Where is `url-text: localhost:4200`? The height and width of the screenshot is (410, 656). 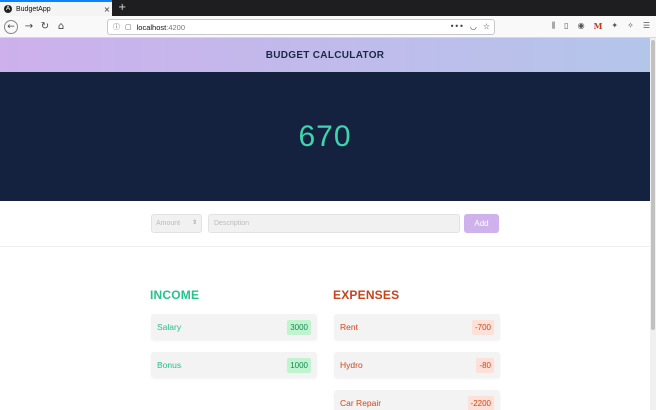
url-text: localhost:4200 is located at coordinates (161, 27).